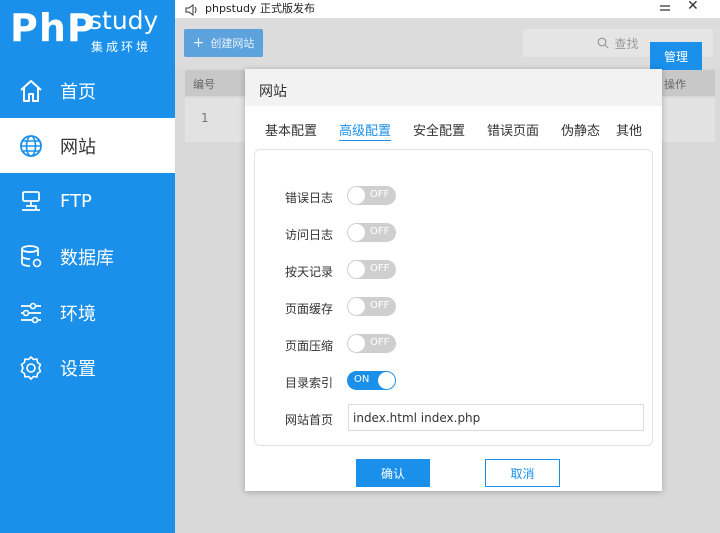 The height and width of the screenshot is (533, 720). I want to click on tab-advanced: 高级配置, so click(365, 130).